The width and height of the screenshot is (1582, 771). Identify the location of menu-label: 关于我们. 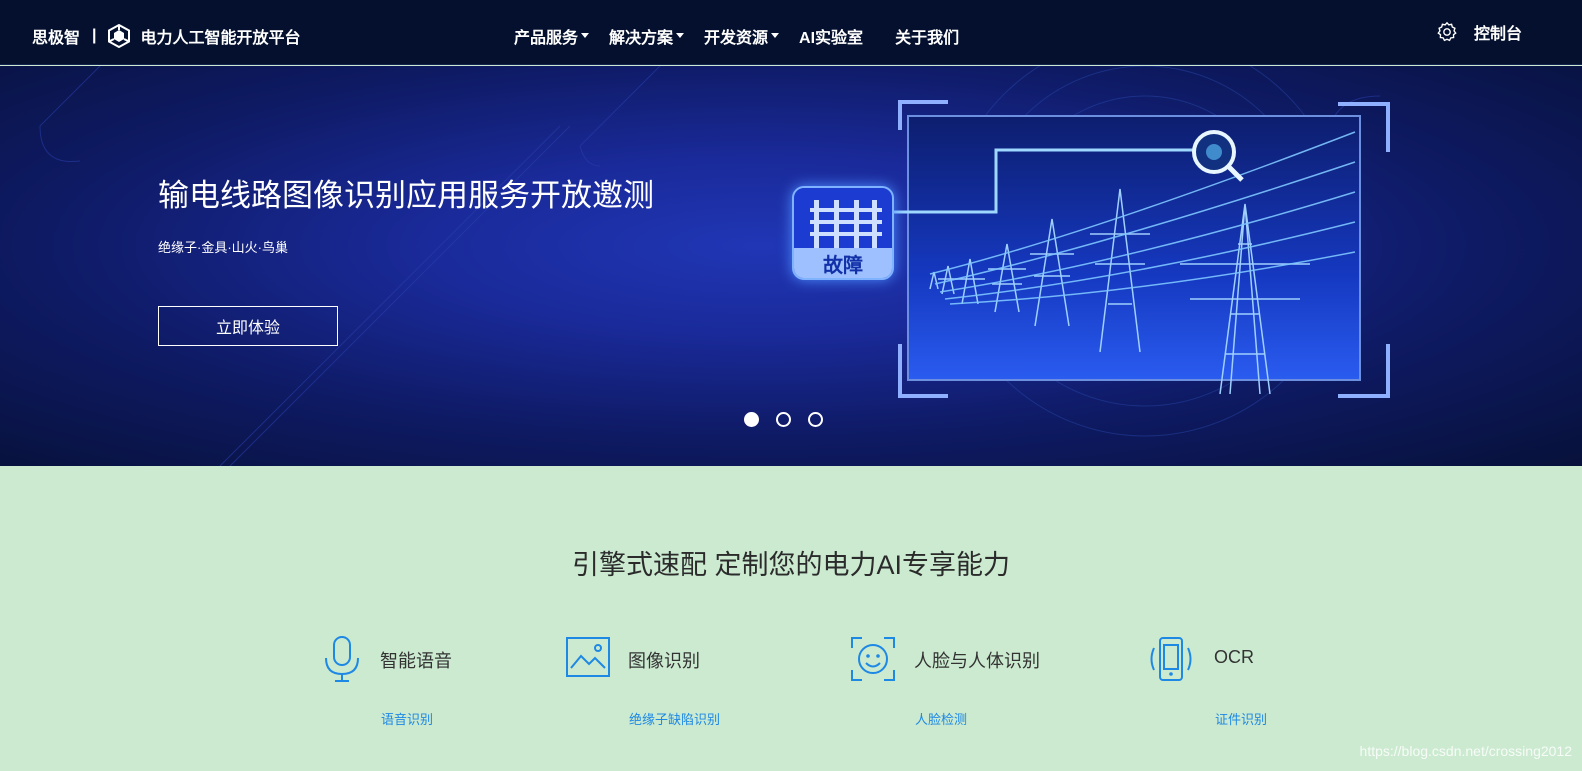
(927, 38).